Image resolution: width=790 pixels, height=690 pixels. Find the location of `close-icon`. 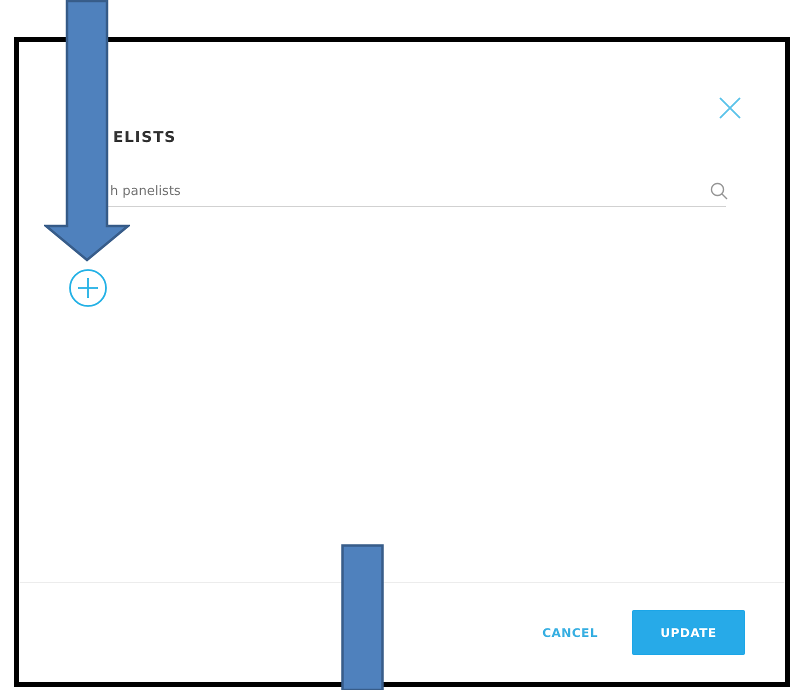

close-icon is located at coordinates (730, 108).